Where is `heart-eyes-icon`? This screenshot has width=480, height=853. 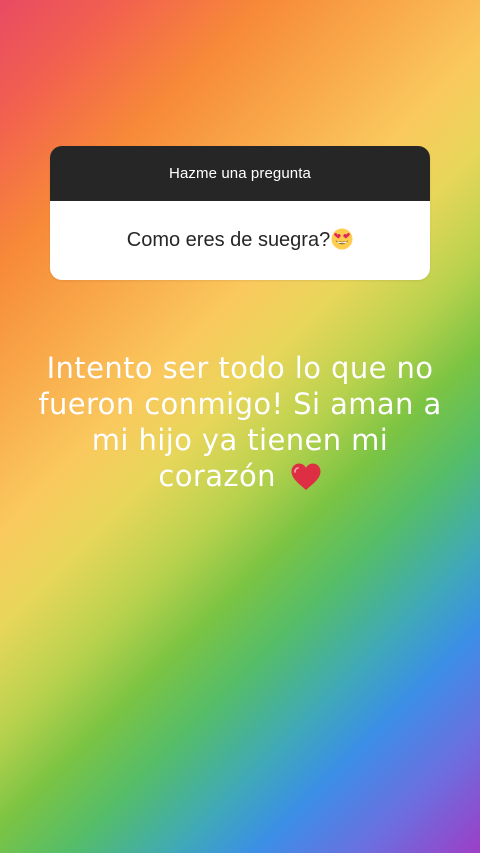
heart-eyes-icon is located at coordinates (342, 241).